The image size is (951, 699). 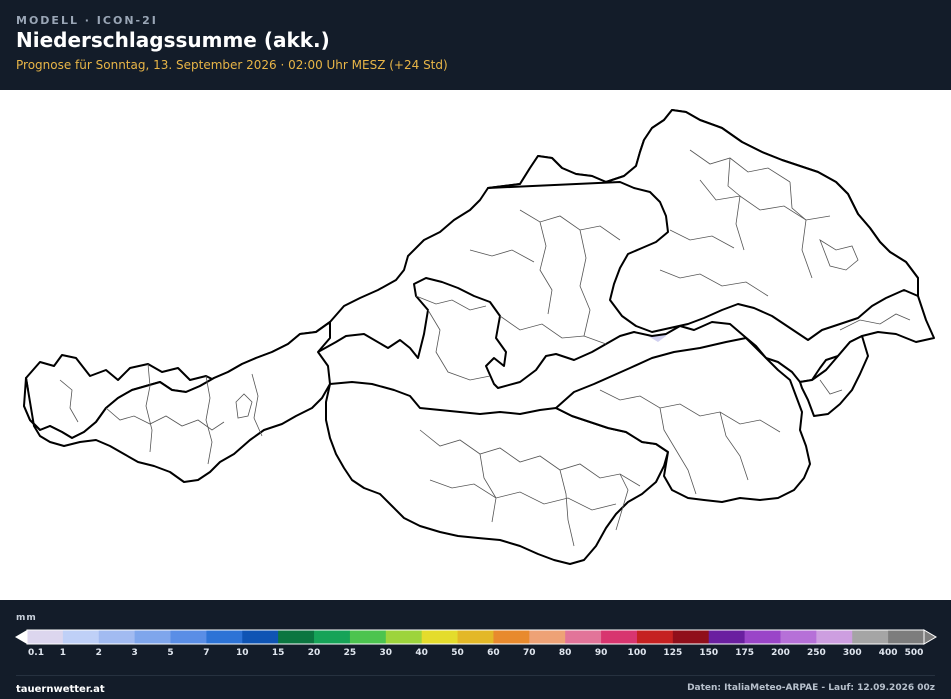 I want to click on scale-arrow-right, so click(x=930, y=637).